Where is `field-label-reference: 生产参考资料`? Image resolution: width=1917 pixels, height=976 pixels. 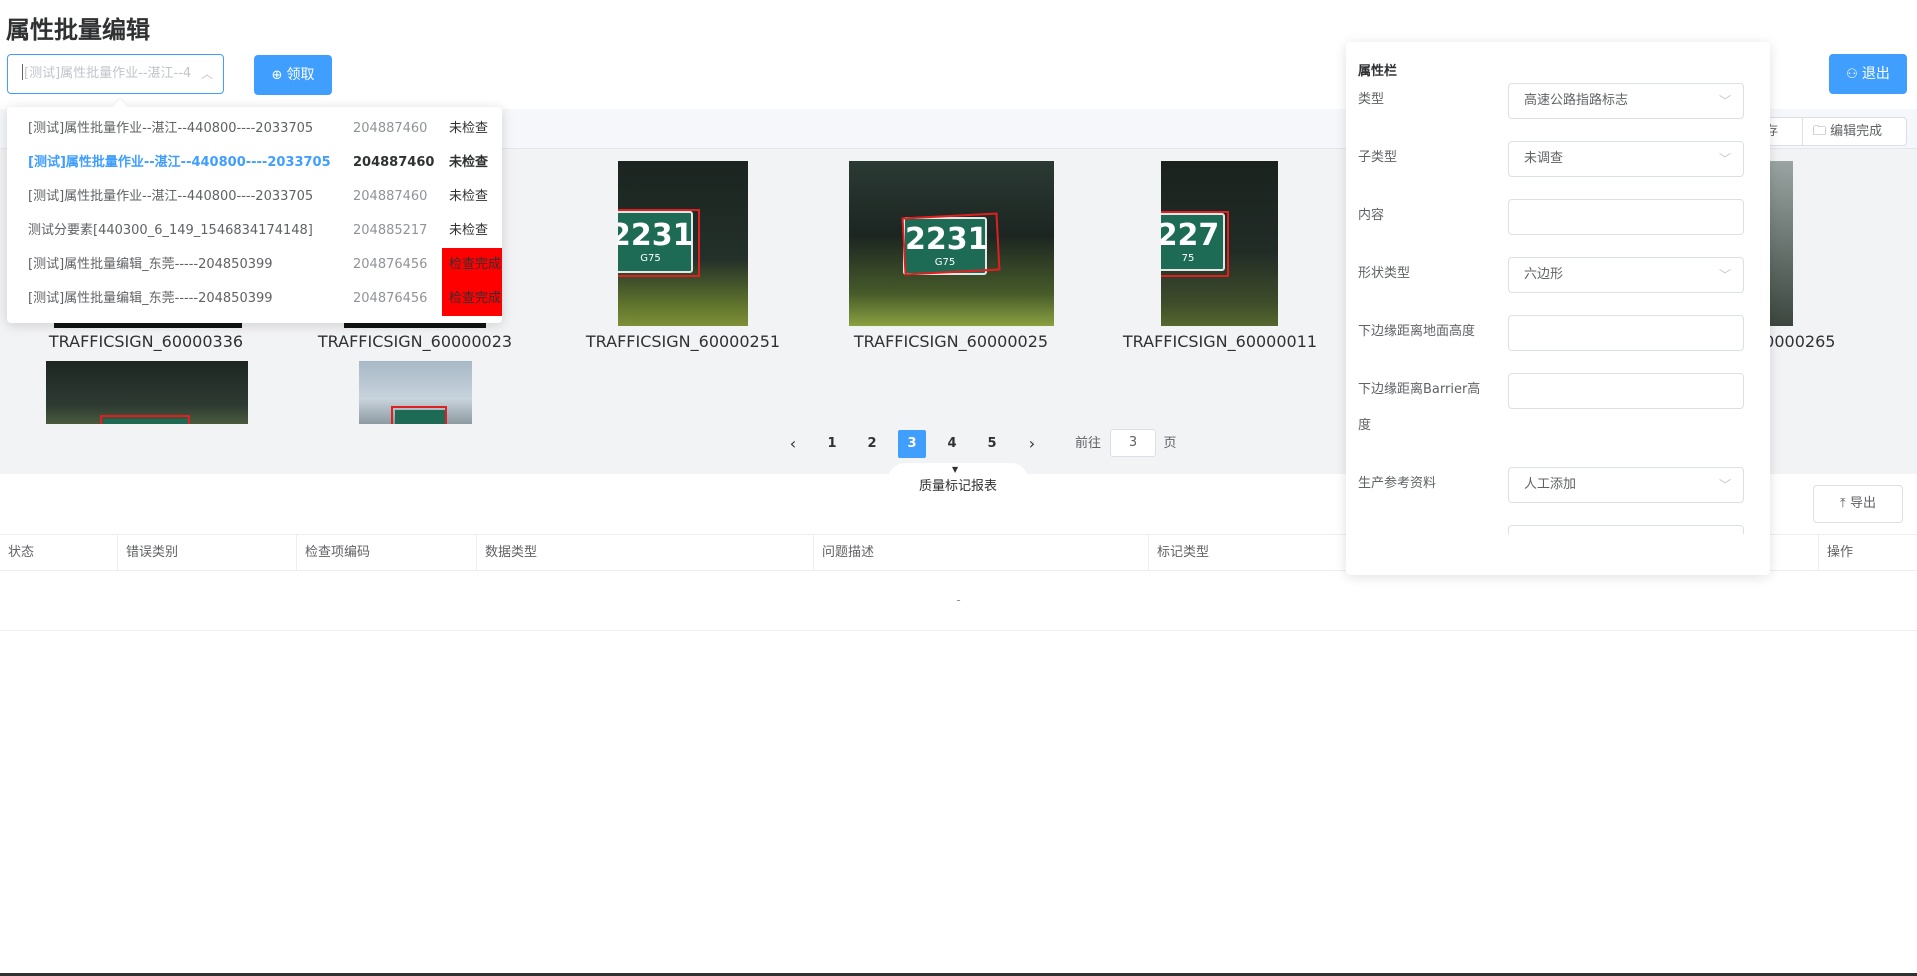
field-label-reference: 生产参考资料 is located at coordinates (1397, 483).